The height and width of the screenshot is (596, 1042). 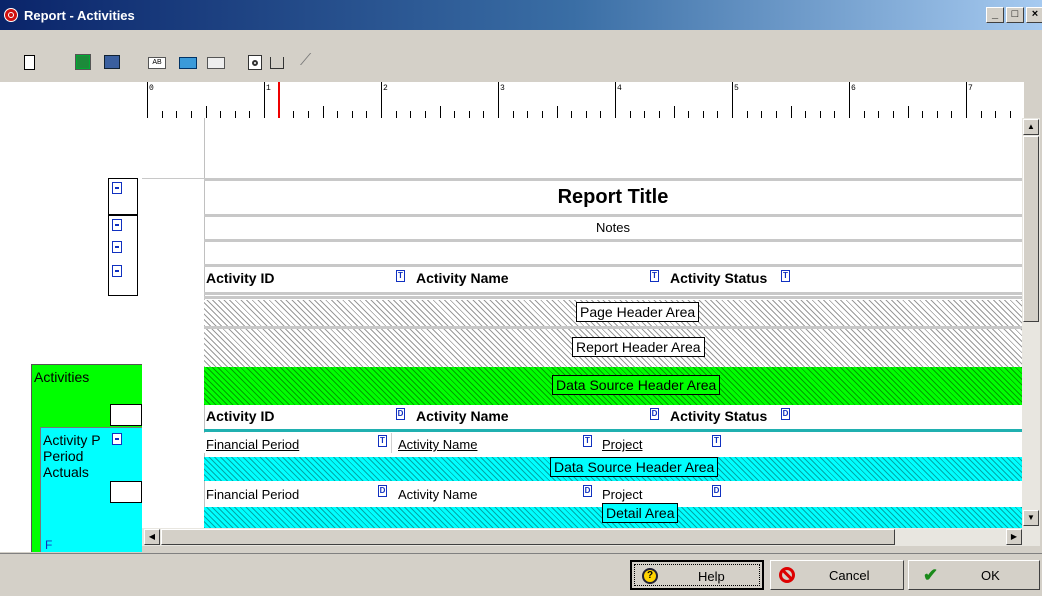 What do you see at coordinates (974, 575) in the screenshot?
I see `ok-button: ✔ OK` at bounding box center [974, 575].